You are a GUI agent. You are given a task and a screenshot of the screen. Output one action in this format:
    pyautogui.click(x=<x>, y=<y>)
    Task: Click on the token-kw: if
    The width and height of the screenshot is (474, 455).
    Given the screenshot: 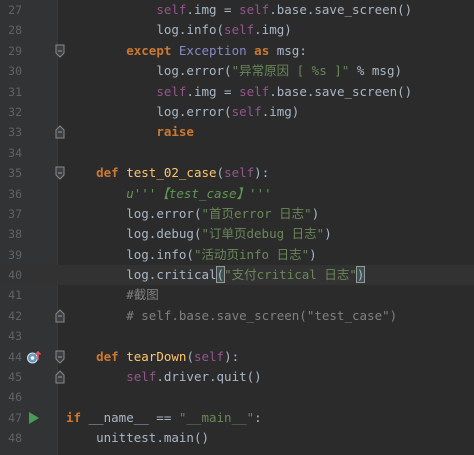 What is the action you would take?
    pyautogui.click(x=77, y=417)
    